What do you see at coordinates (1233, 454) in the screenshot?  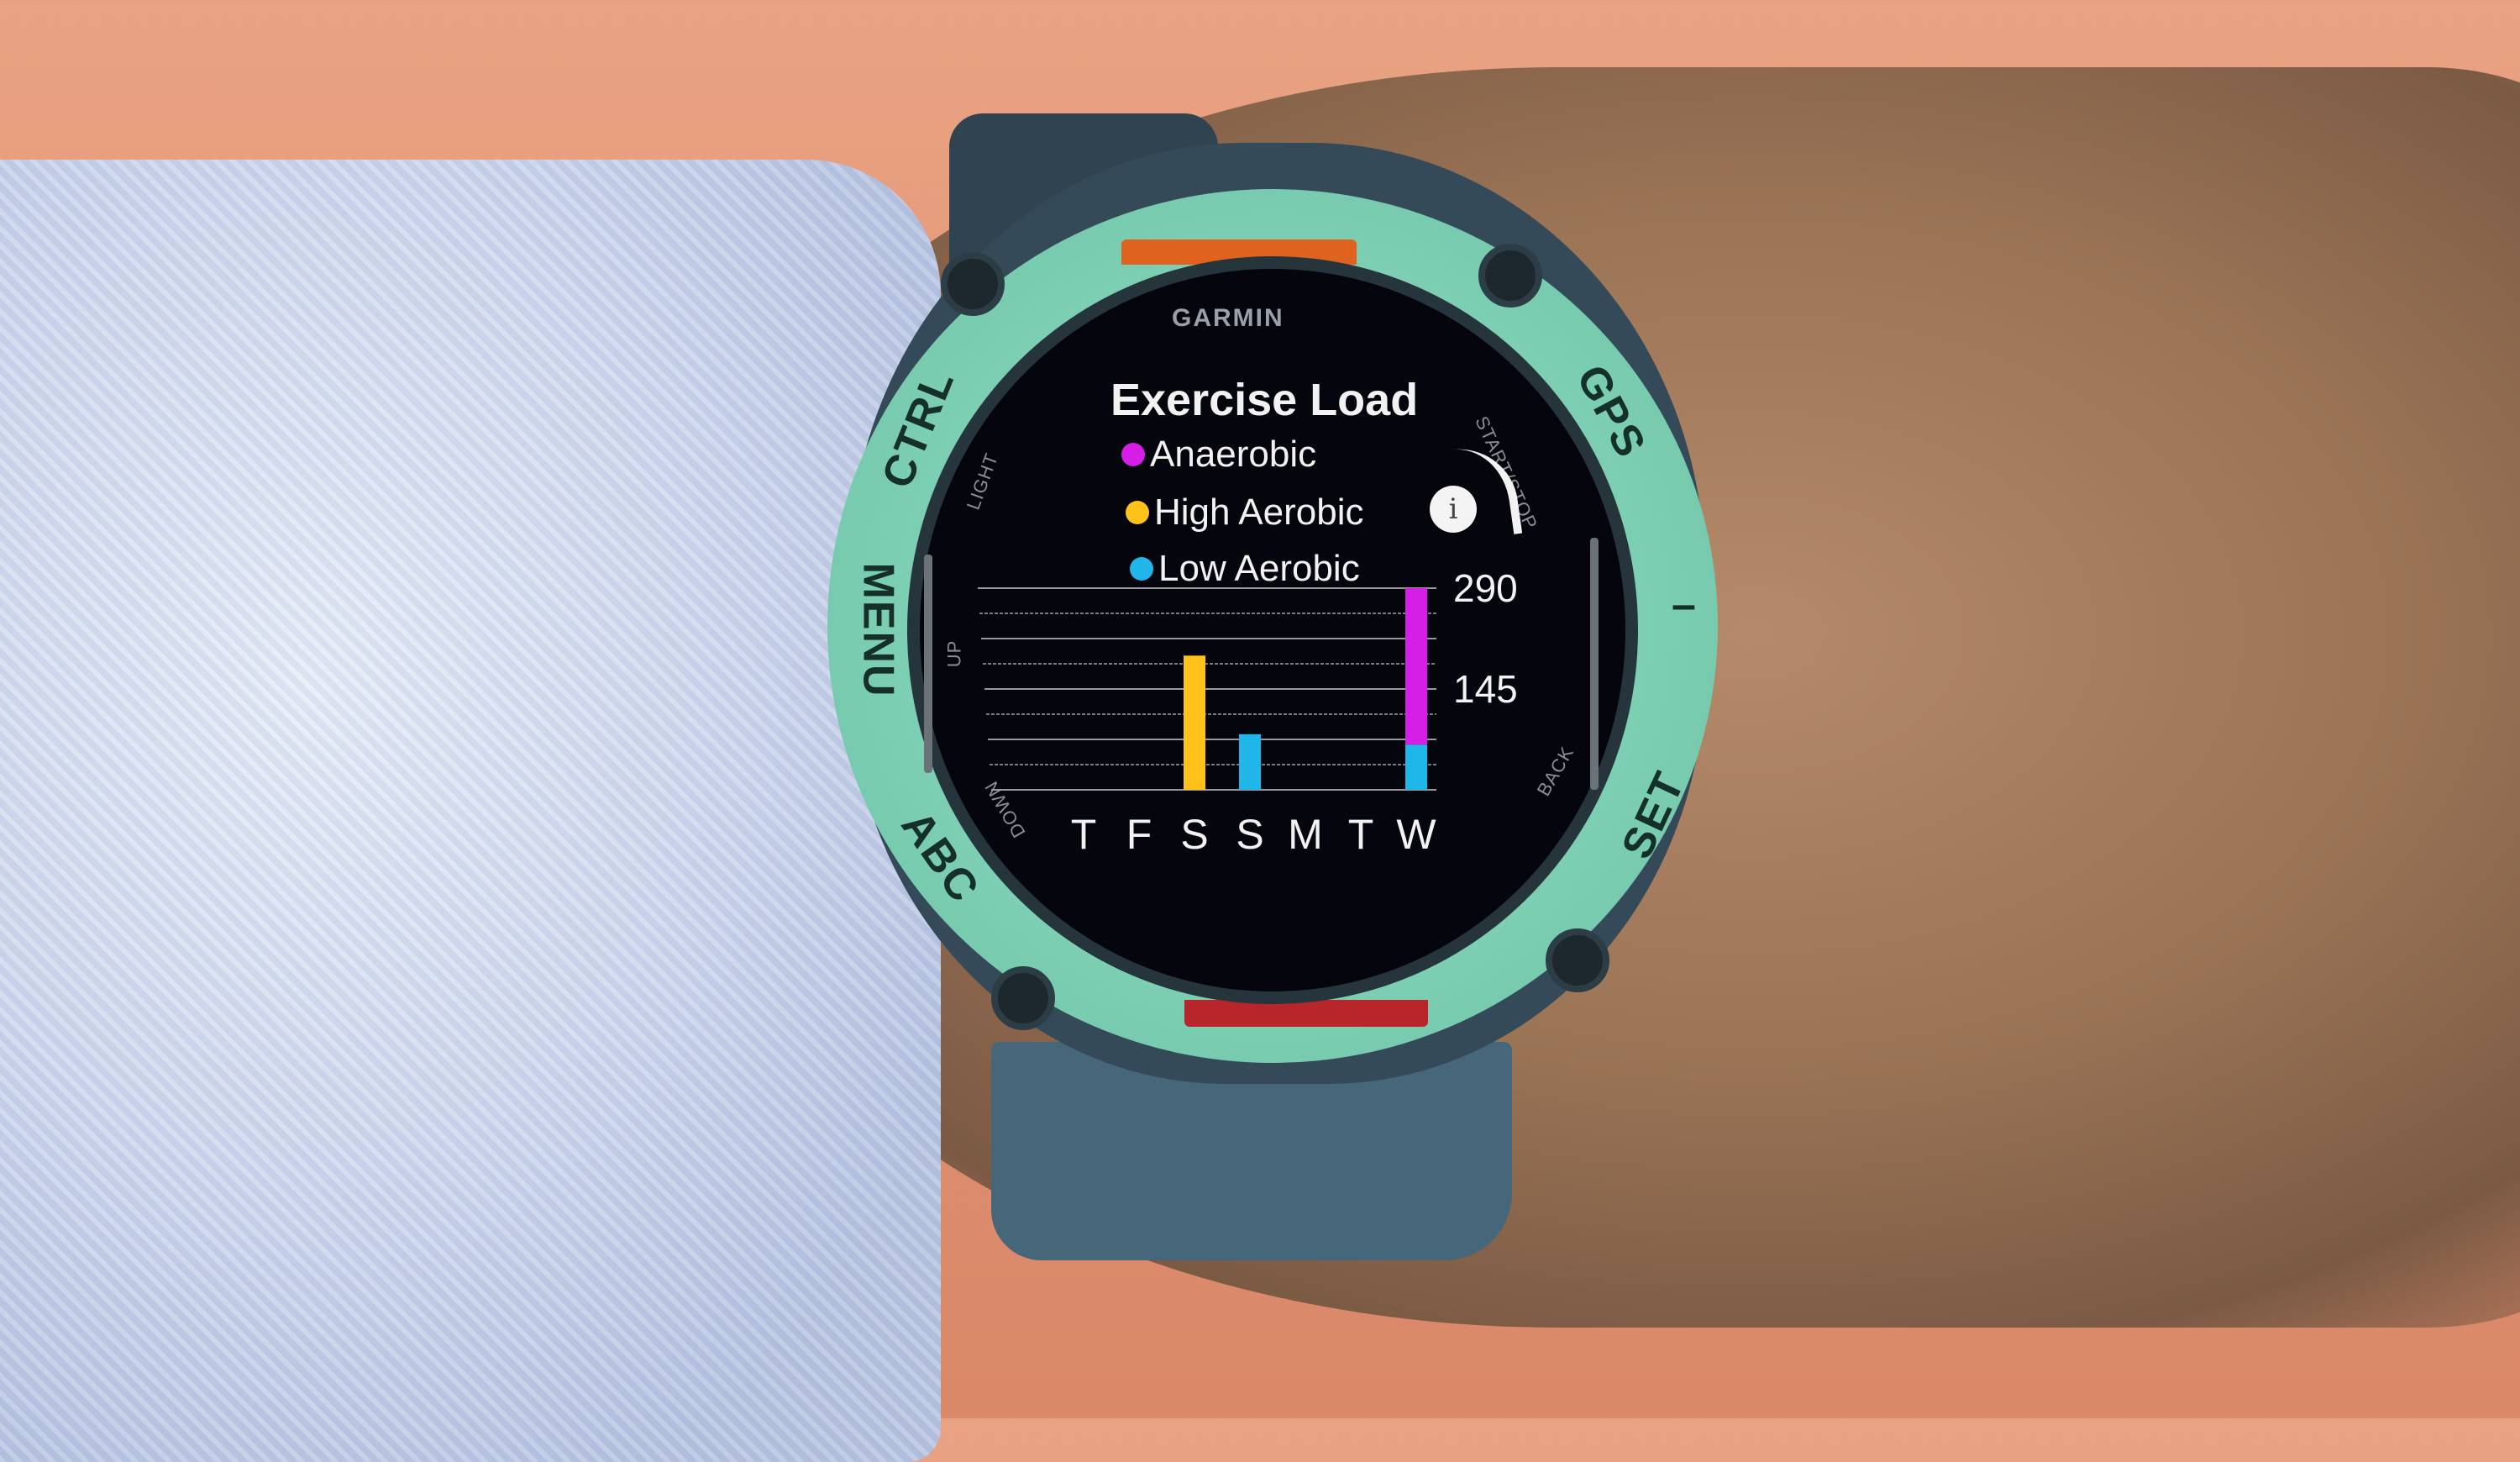 I see `legend-label-anaerobic: Anaerobic` at bounding box center [1233, 454].